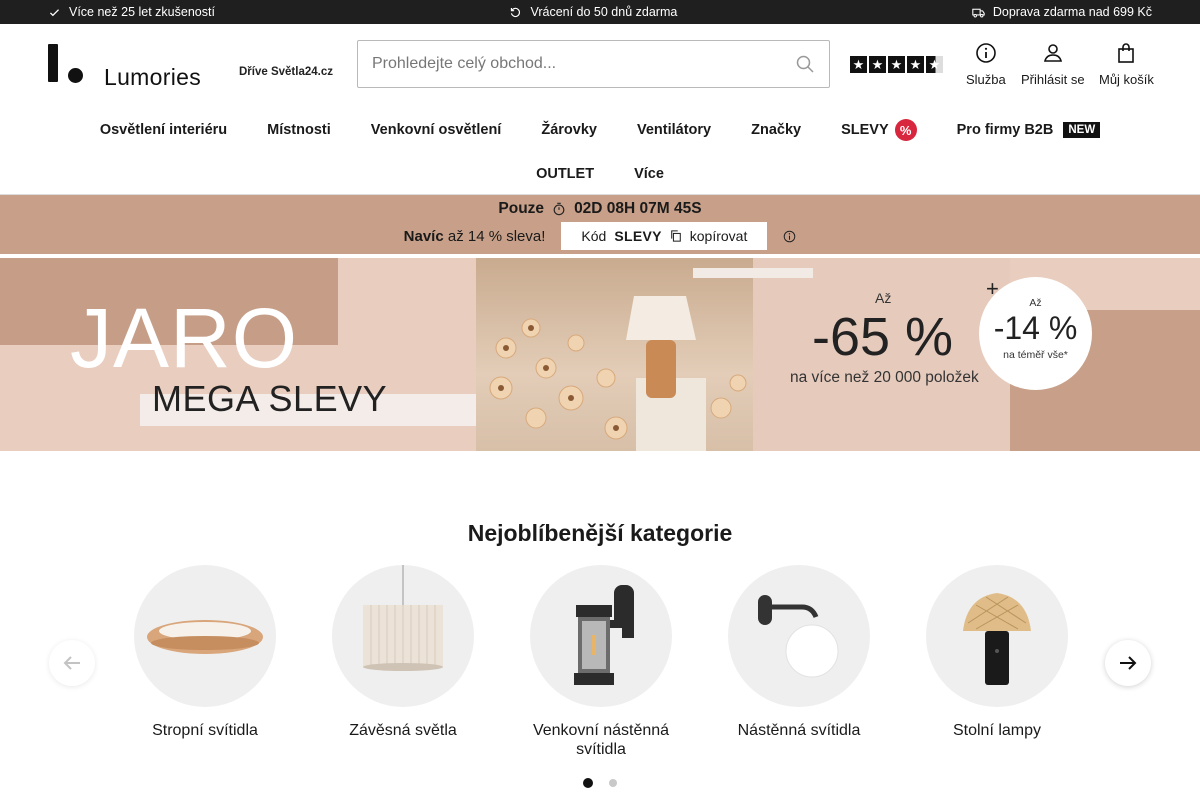 Image resolution: width=1200 pixels, height=800 pixels. What do you see at coordinates (986, 64) in the screenshot?
I see `service-button: Služba` at bounding box center [986, 64].